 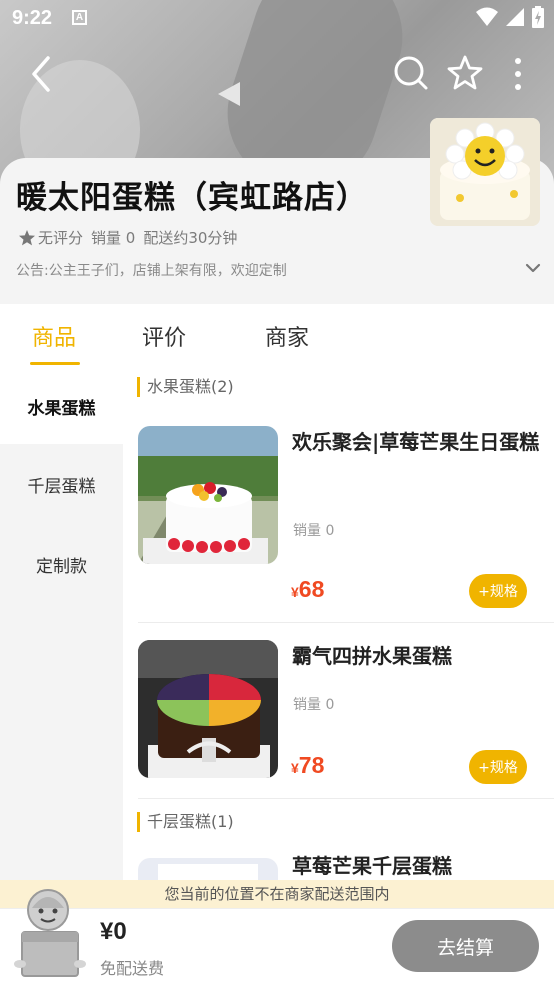 I want to click on shop-name: 暖太阳蛋糕（宾虹路店）, so click(x=192, y=198).